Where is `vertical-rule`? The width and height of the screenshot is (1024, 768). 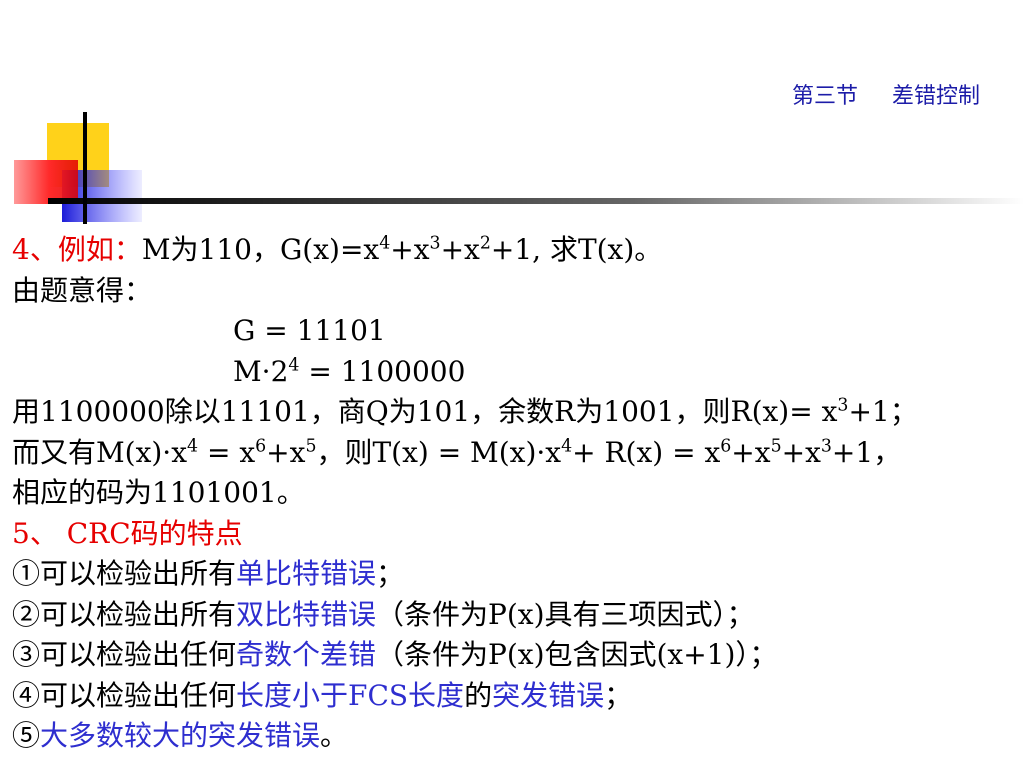
vertical-rule is located at coordinates (85, 168).